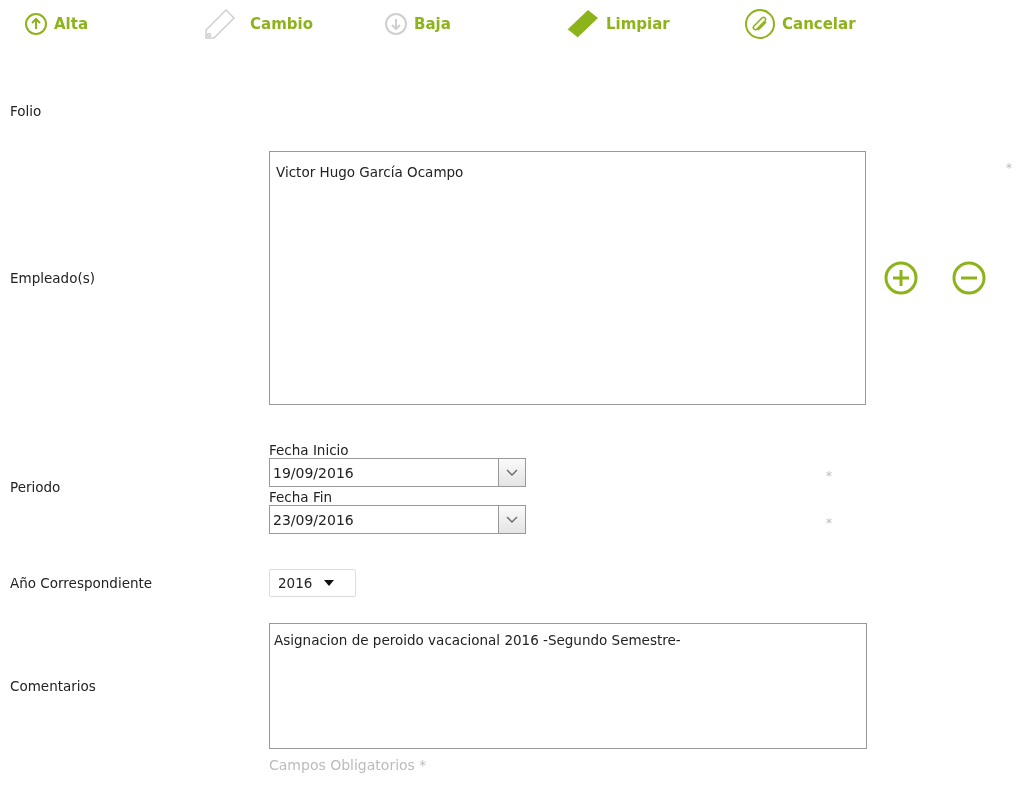 The height and width of the screenshot is (811, 1018). Describe the element at coordinates (329, 583) in the screenshot. I see `caret-icon` at that location.